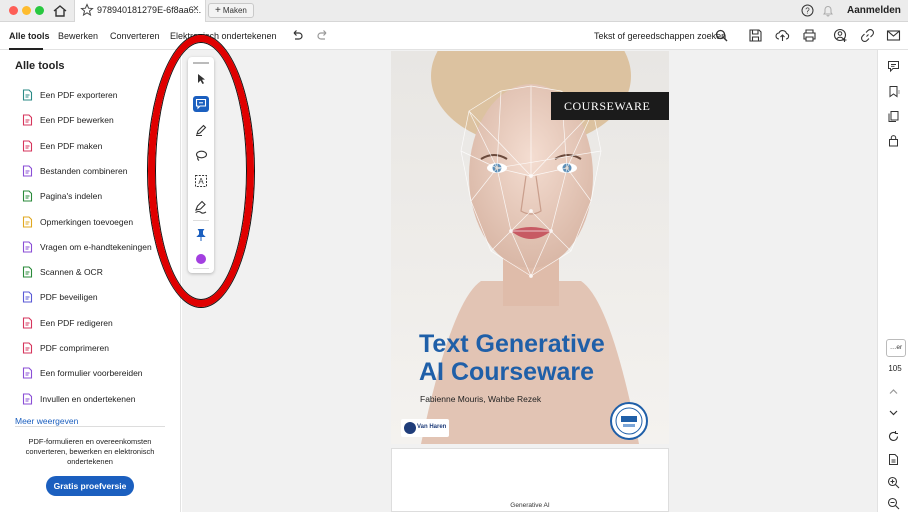 This screenshot has height=512, width=908. I want to click on publisher-name: Van Haren, so click(432, 427).